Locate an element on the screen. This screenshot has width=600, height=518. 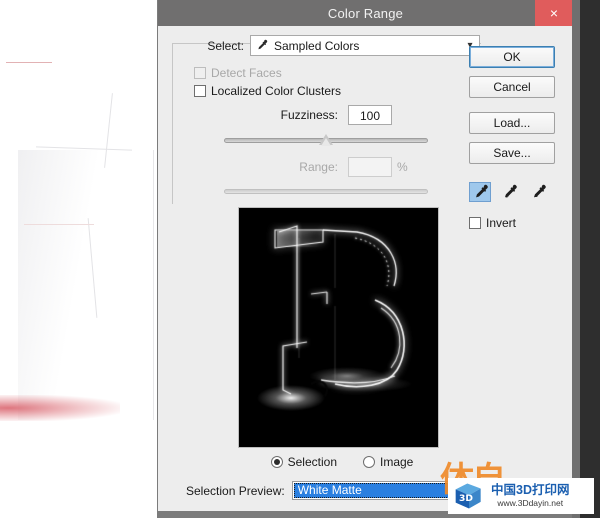
fuzziness-row: Fuzziness: 100 is located at coordinates (348, 115).